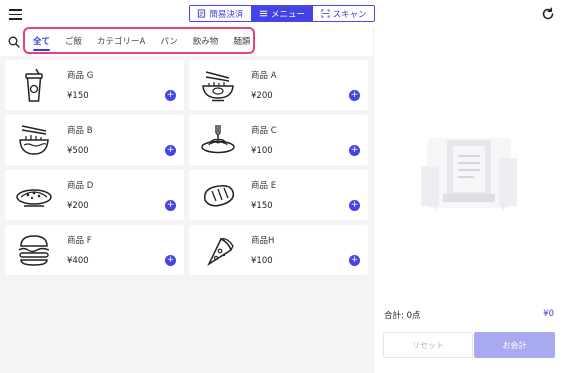 This screenshot has height=373, width=565. Describe the element at coordinates (80, 76) in the screenshot. I see `product-name: 商品 G` at that location.